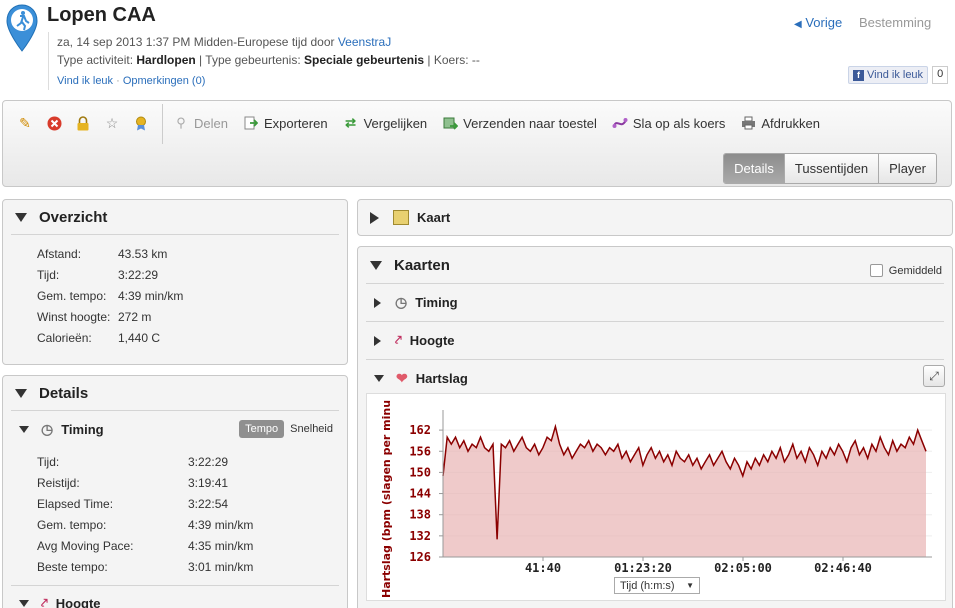  Describe the element at coordinates (82, 429) in the screenshot. I see `timing-title: Timing` at that location.